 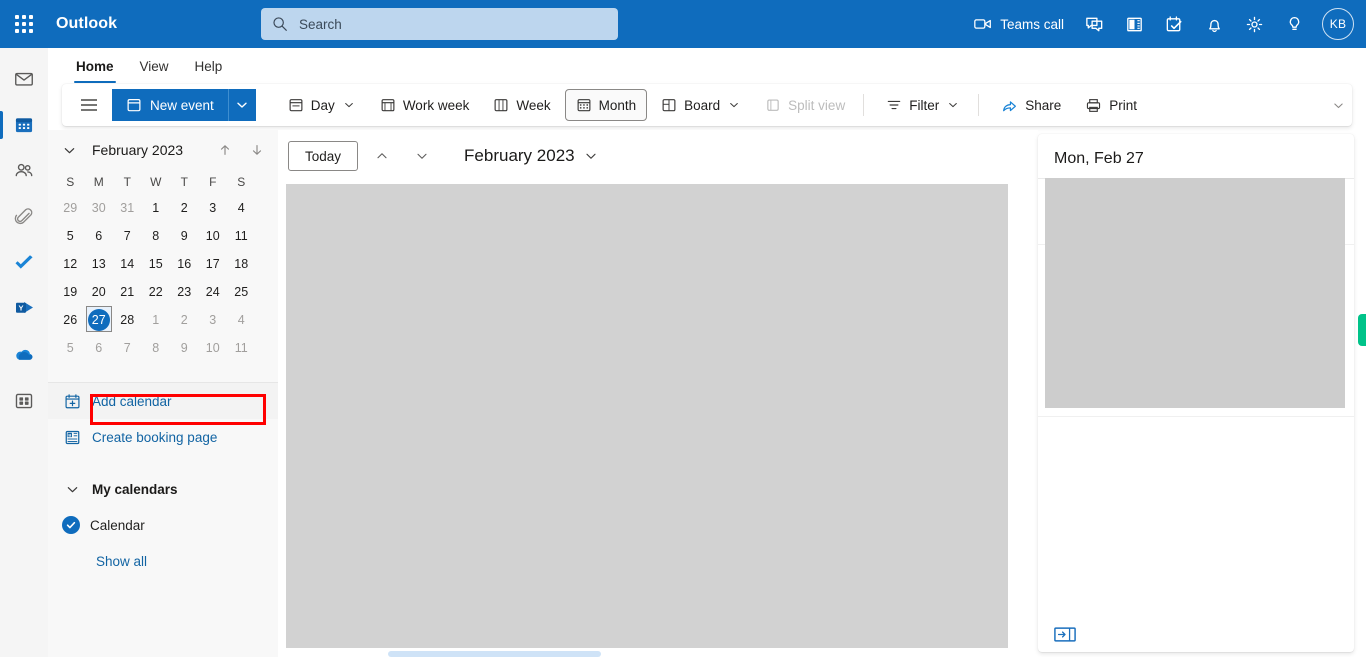 What do you see at coordinates (1134, 24) in the screenshot?
I see `skype-icon` at bounding box center [1134, 24].